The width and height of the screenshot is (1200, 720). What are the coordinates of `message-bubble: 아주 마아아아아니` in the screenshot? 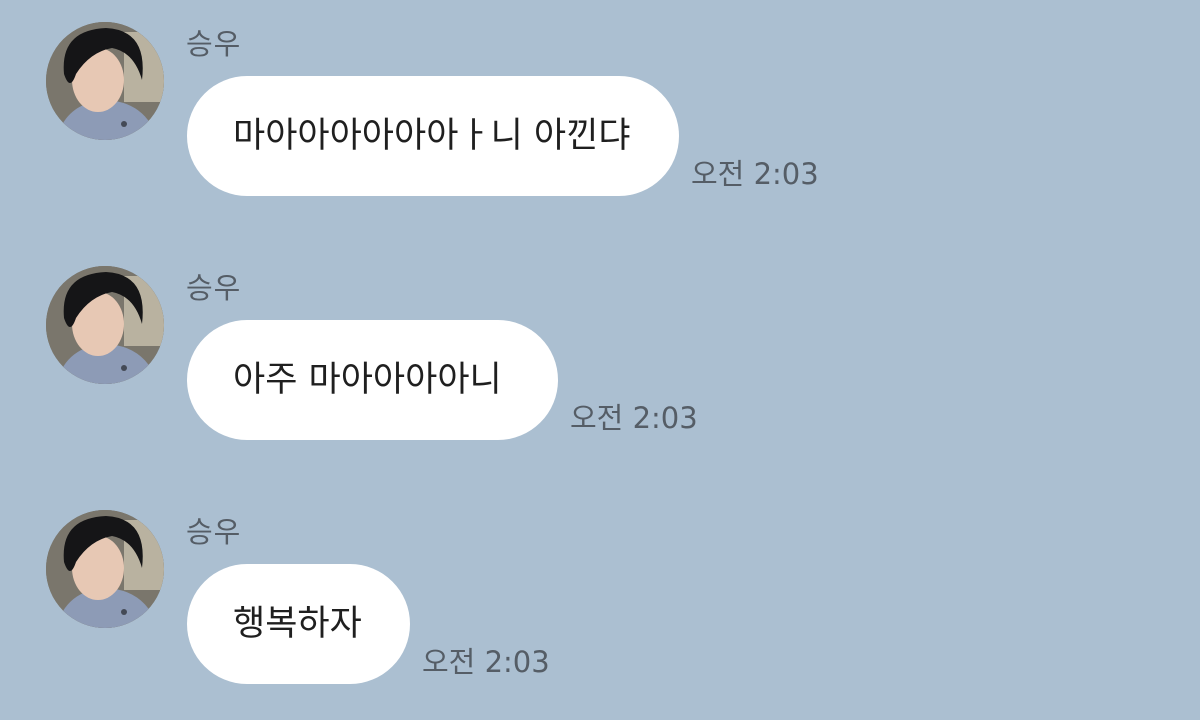 It's located at (372, 380).